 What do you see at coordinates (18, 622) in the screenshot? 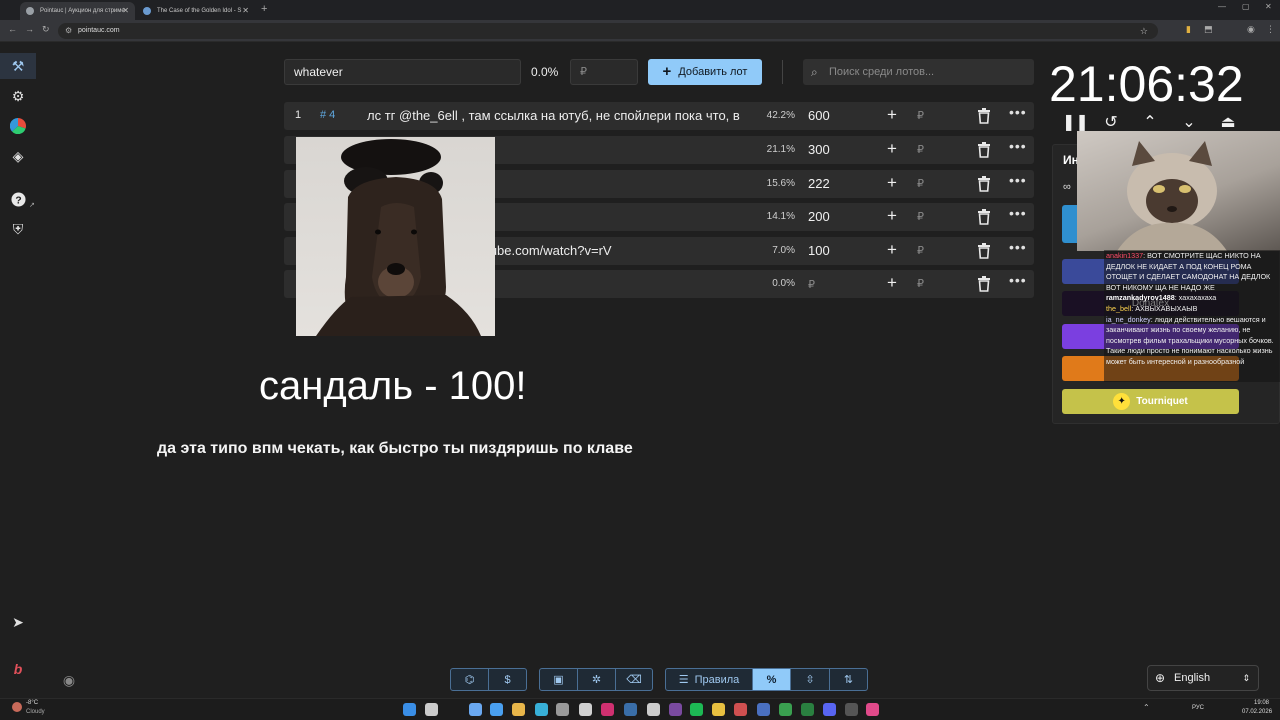
I see `telegram-icon: ➤` at bounding box center [18, 622].